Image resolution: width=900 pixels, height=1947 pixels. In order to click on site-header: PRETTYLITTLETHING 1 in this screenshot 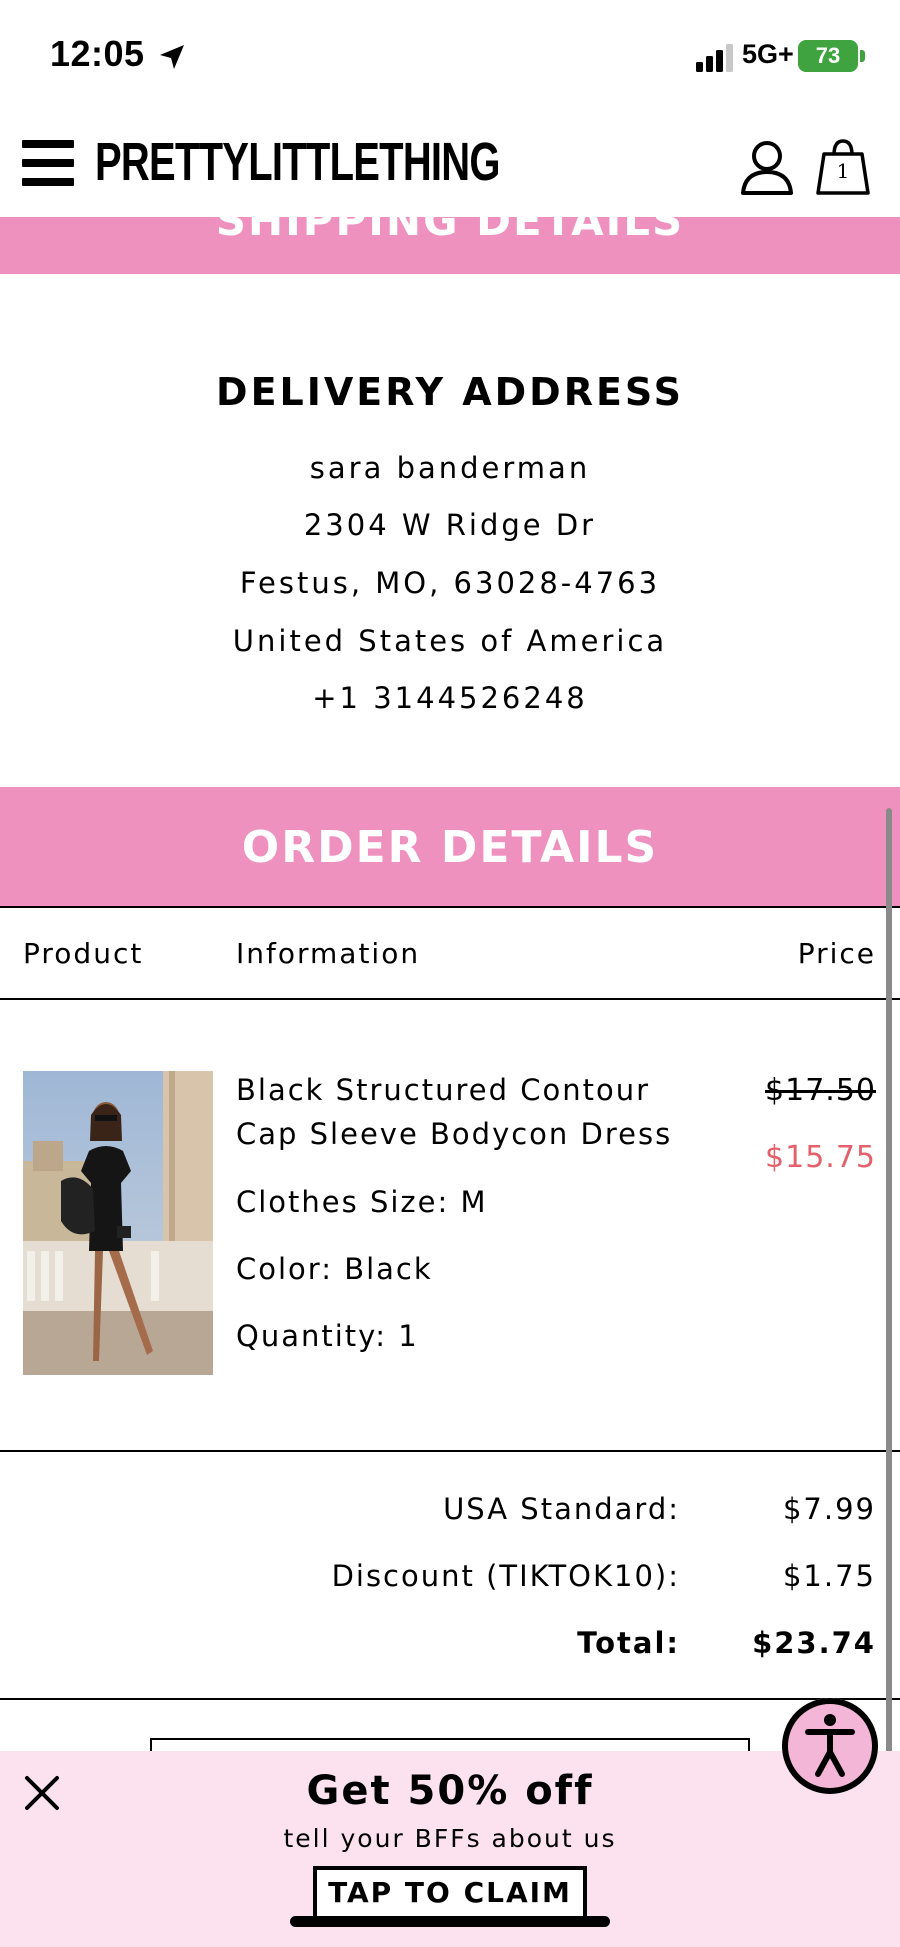, I will do `click(450, 166)`.